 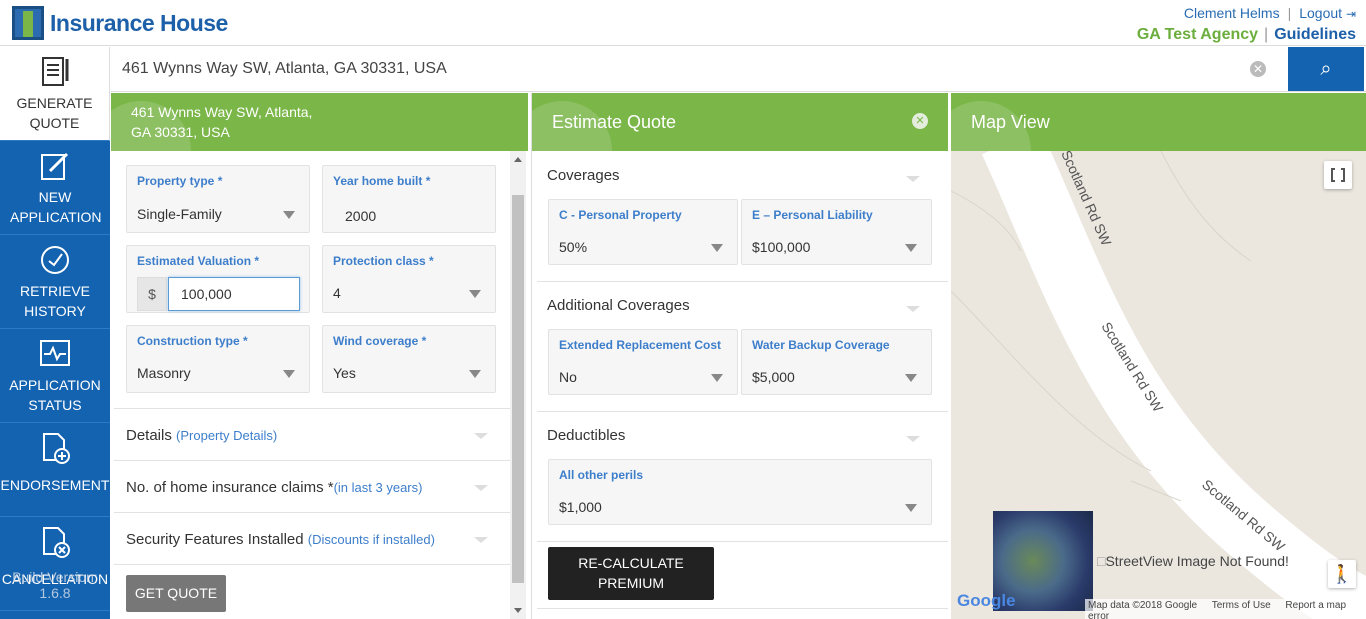 I want to click on recalculate-premium-button: RE-CALCULATE PREMIUM, so click(x=631, y=573).